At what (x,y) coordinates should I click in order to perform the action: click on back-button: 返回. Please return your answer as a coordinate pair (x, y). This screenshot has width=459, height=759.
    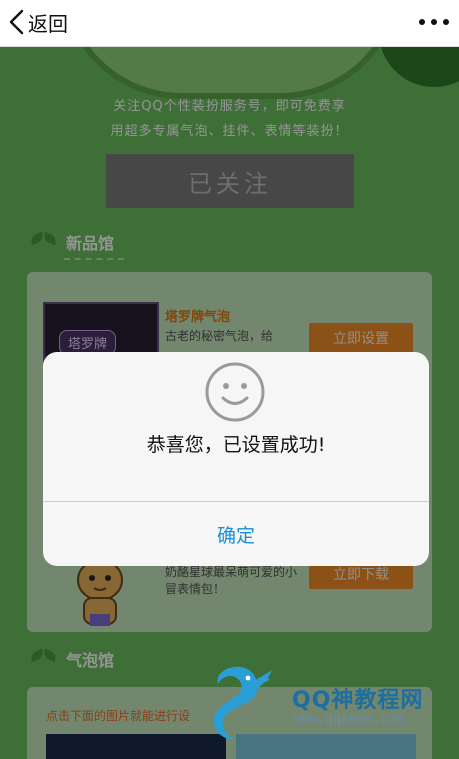
    Looking at the image, I should click on (38, 22).